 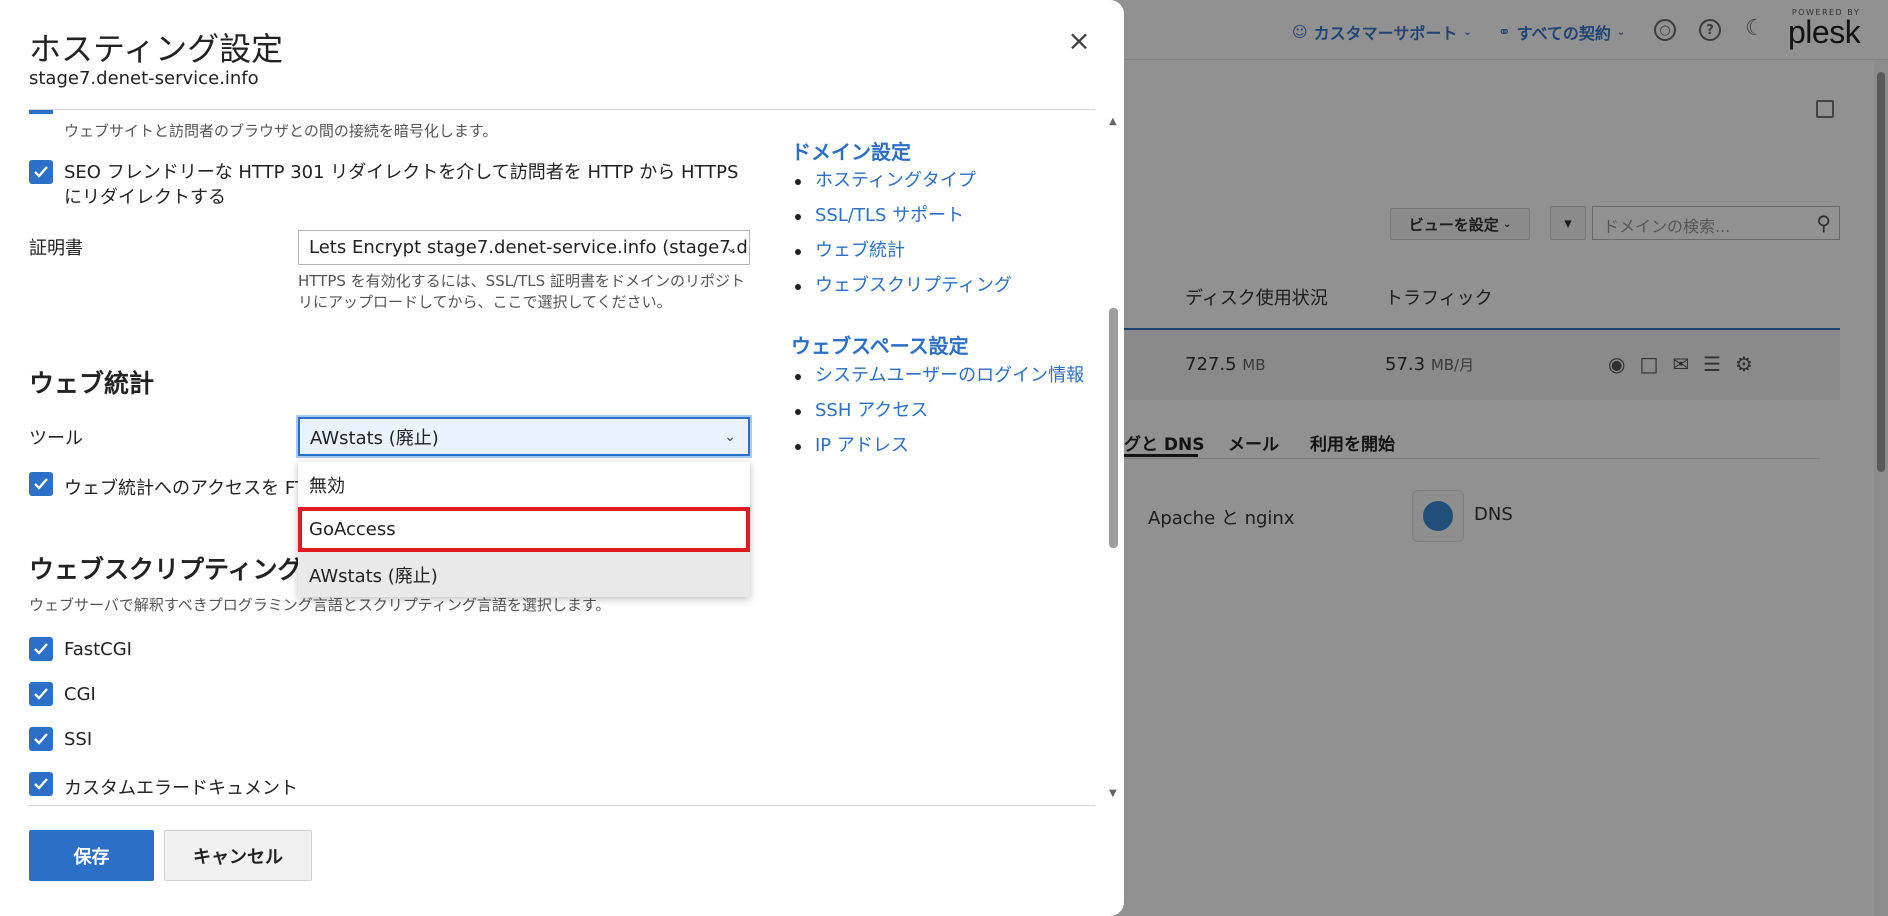 I want to click on checkbox-partial, so click(x=41, y=112).